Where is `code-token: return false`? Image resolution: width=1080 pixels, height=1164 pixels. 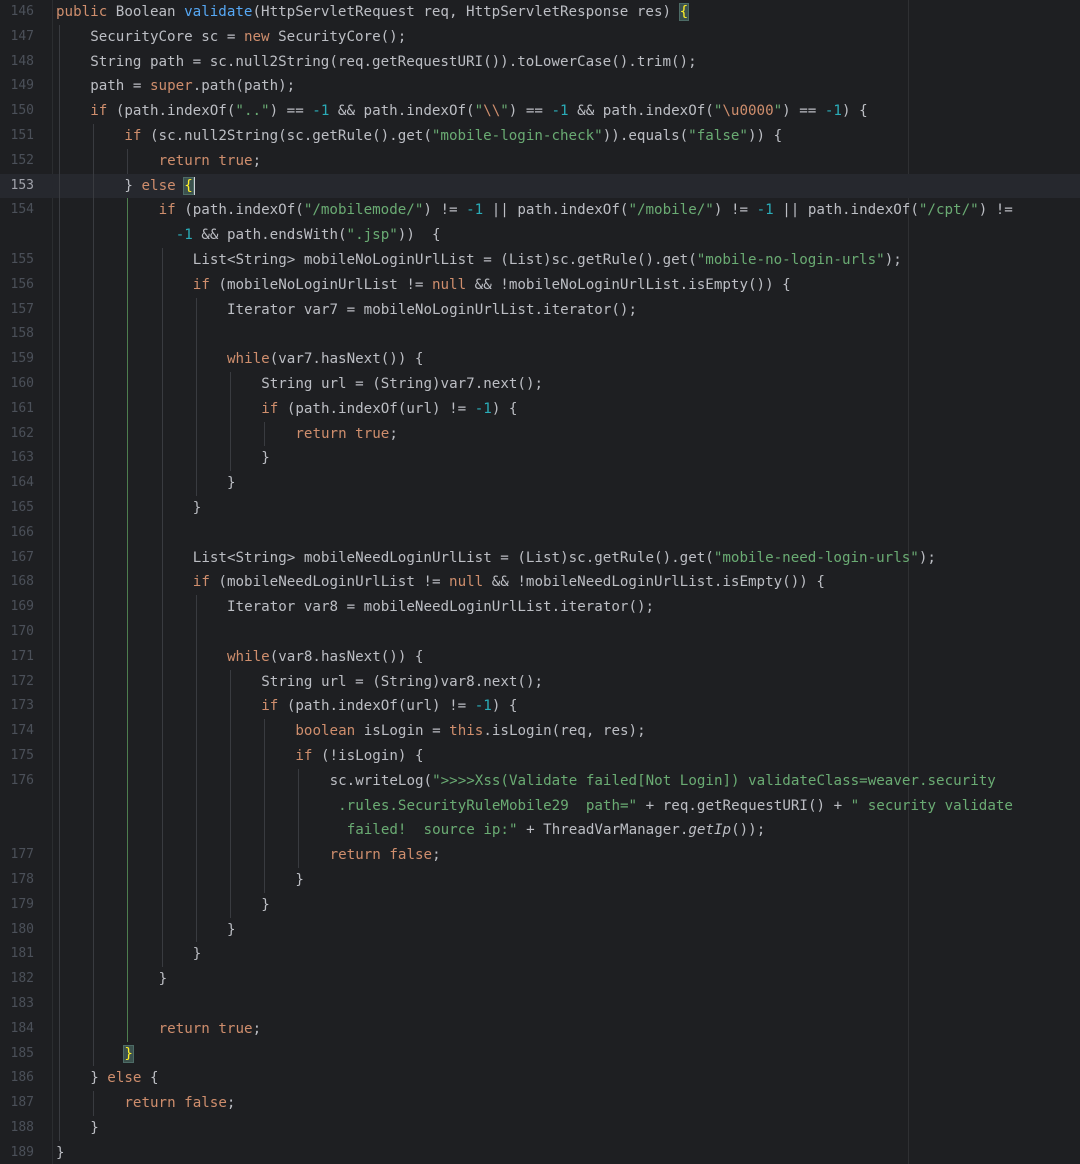 code-token: return false is located at coordinates (175, 1103).